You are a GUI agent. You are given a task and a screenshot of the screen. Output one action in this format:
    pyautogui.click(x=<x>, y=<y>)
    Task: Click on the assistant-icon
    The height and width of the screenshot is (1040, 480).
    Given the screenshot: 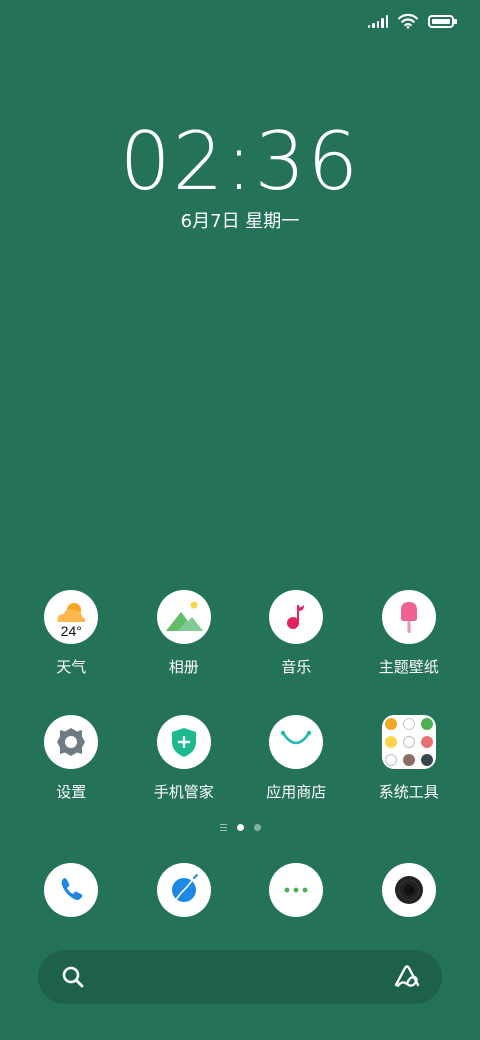 What is the action you would take?
    pyautogui.click(x=407, y=977)
    